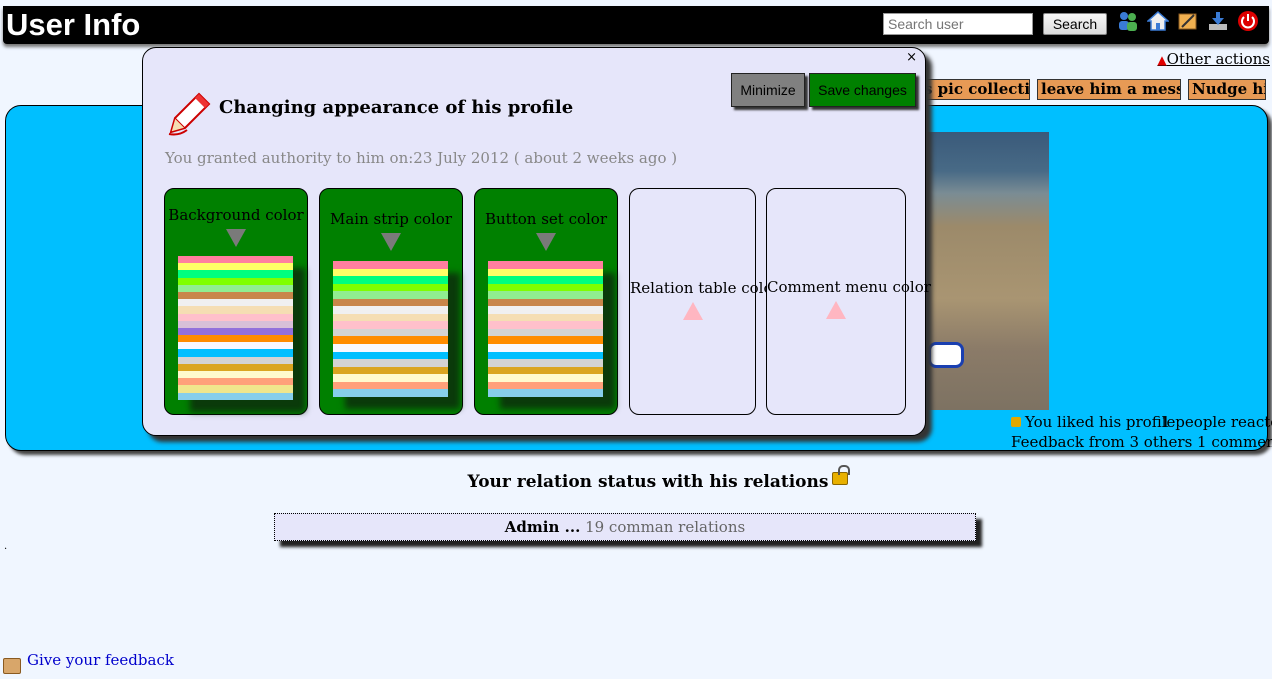 The width and height of the screenshot is (1272, 679). What do you see at coordinates (1213, 59) in the screenshot?
I see `other-actions-link: ▲Other actions` at bounding box center [1213, 59].